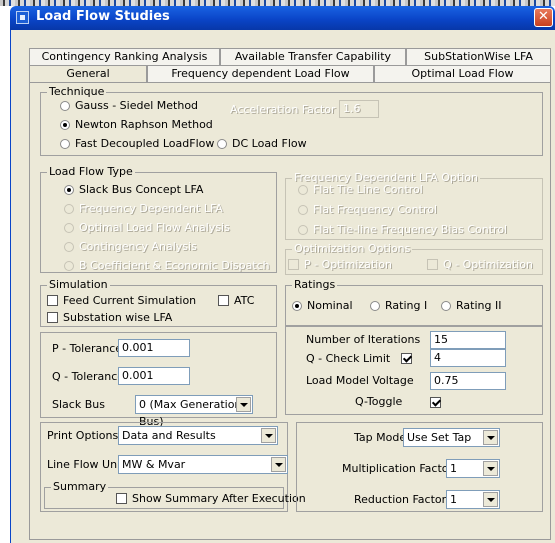 The image size is (555, 543). What do you see at coordinates (77, 92) in the screenshot?
I see `technique-title: Technique` at bounding box center [77, 92].